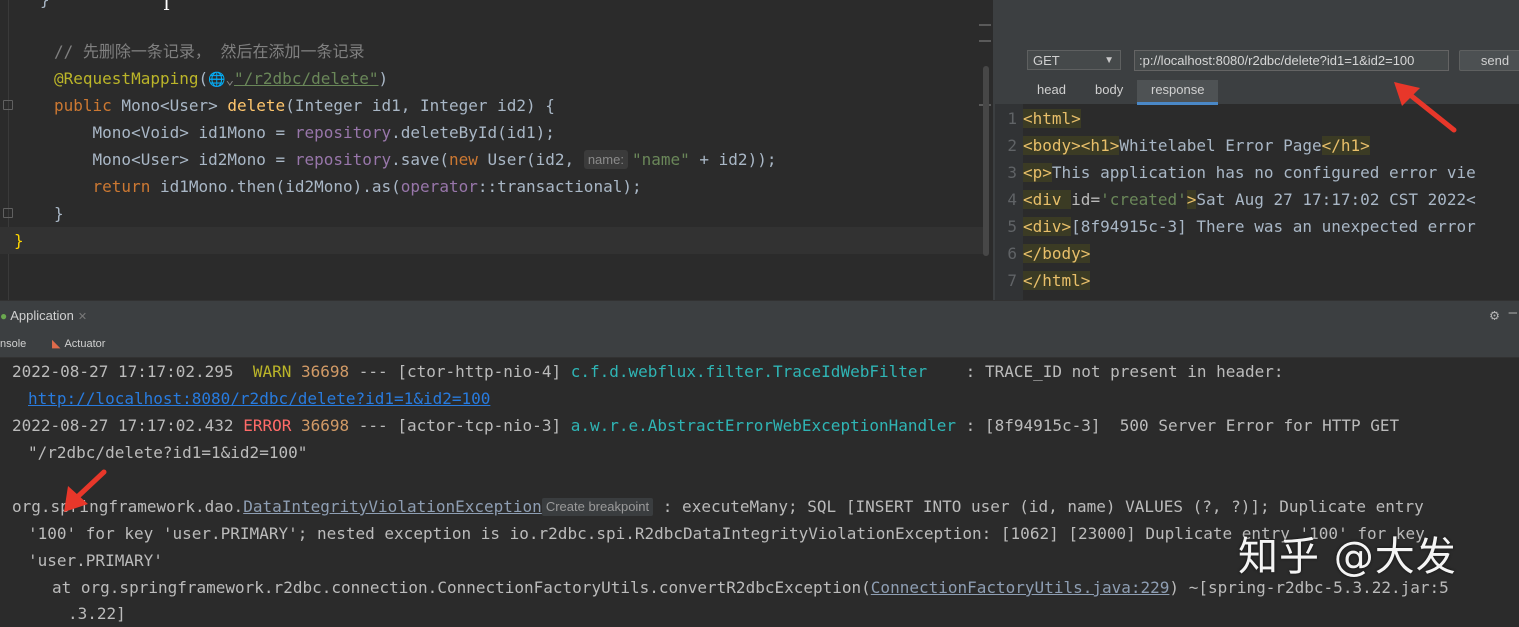  I want to click on tab-actuator: ◣ Actuator, so click(78, 344).